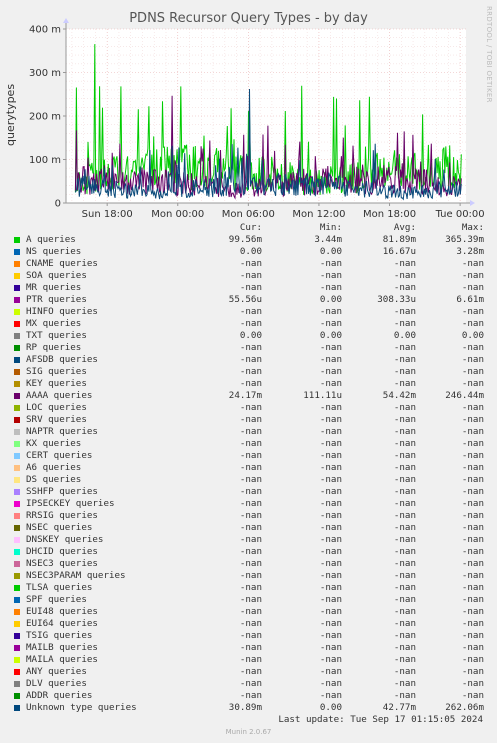  Describe the element at coordinates (248, 468) in the screenshot. I see `legend-row: A6 queries -nan -nan -nan -nan` at that location.